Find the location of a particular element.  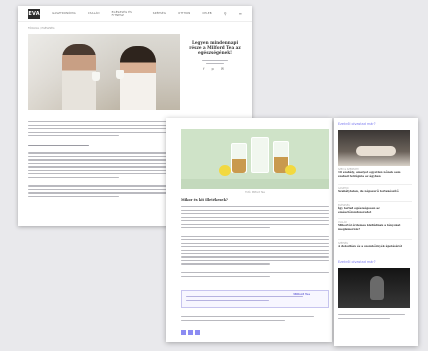

share-buttons is located at coordinates (190, 332).